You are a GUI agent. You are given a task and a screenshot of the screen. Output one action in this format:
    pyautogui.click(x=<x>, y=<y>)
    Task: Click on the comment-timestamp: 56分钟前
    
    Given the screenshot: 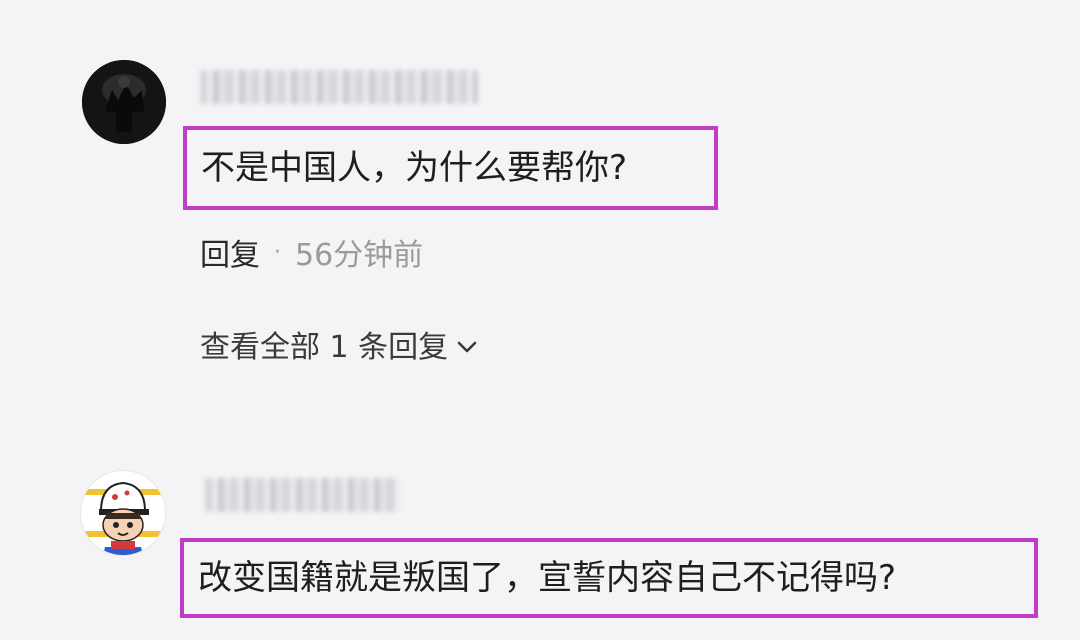 What is the action you would take?
    pyautogui.click(x=359, y=255)
    